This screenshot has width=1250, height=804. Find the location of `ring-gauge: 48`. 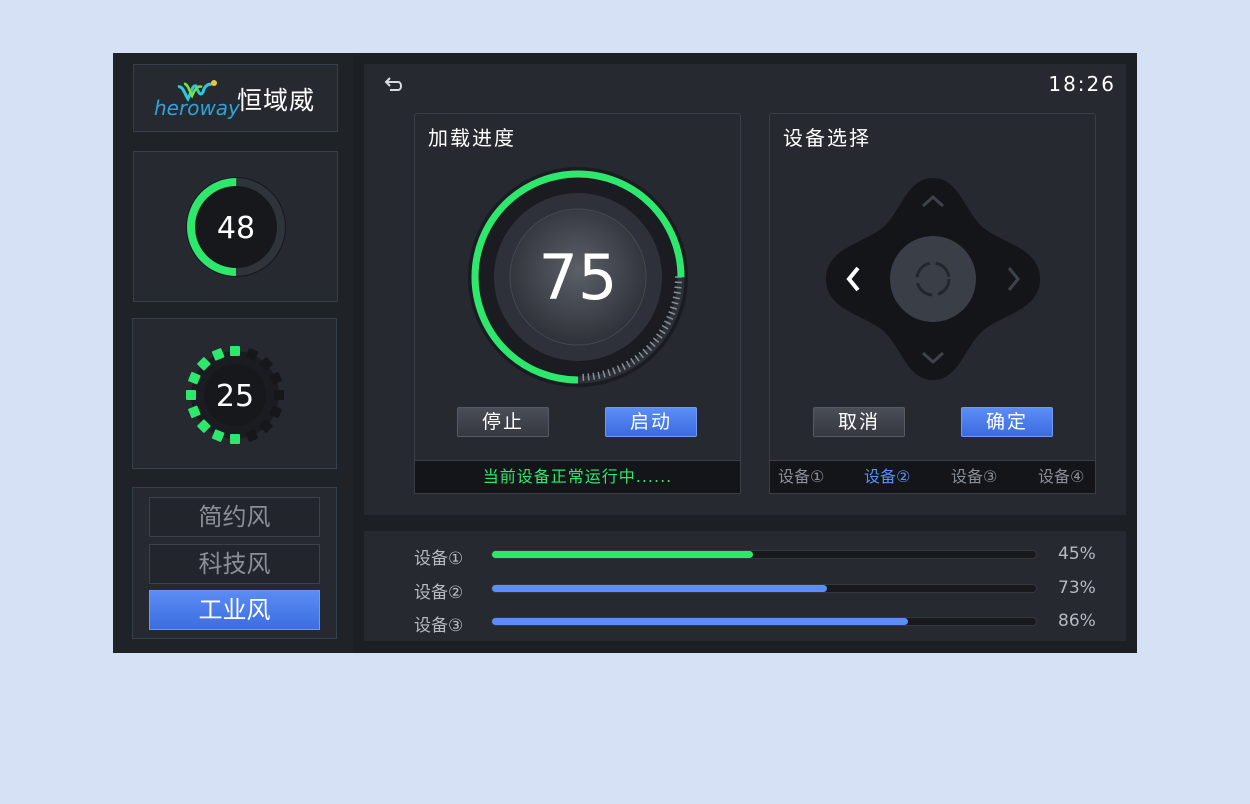

ring-gauge: 48 is located at coordinates (236, 227).